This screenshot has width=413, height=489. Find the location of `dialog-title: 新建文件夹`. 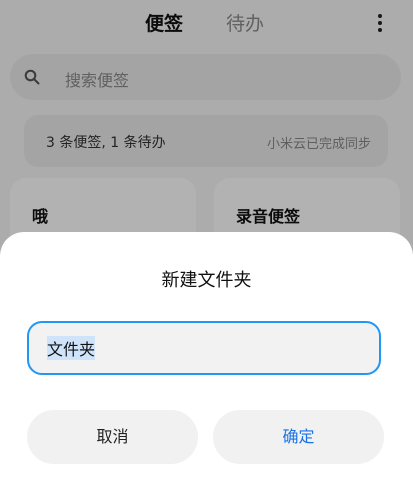

dialog-title: 新建文件夹 is located at coordinates (206, 280).